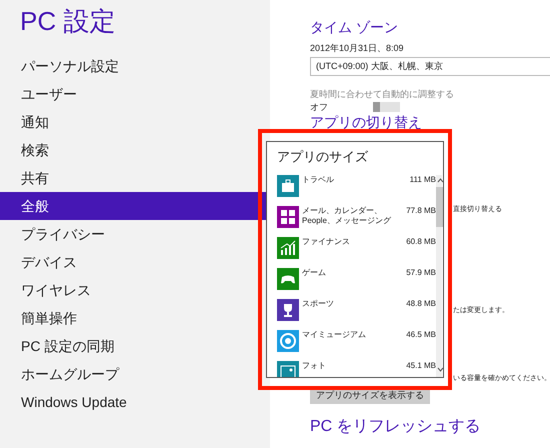 The width and height of the screenshot is (550, 448). I want to click on section-heading: タイム ゾーン, so click(354, 27).